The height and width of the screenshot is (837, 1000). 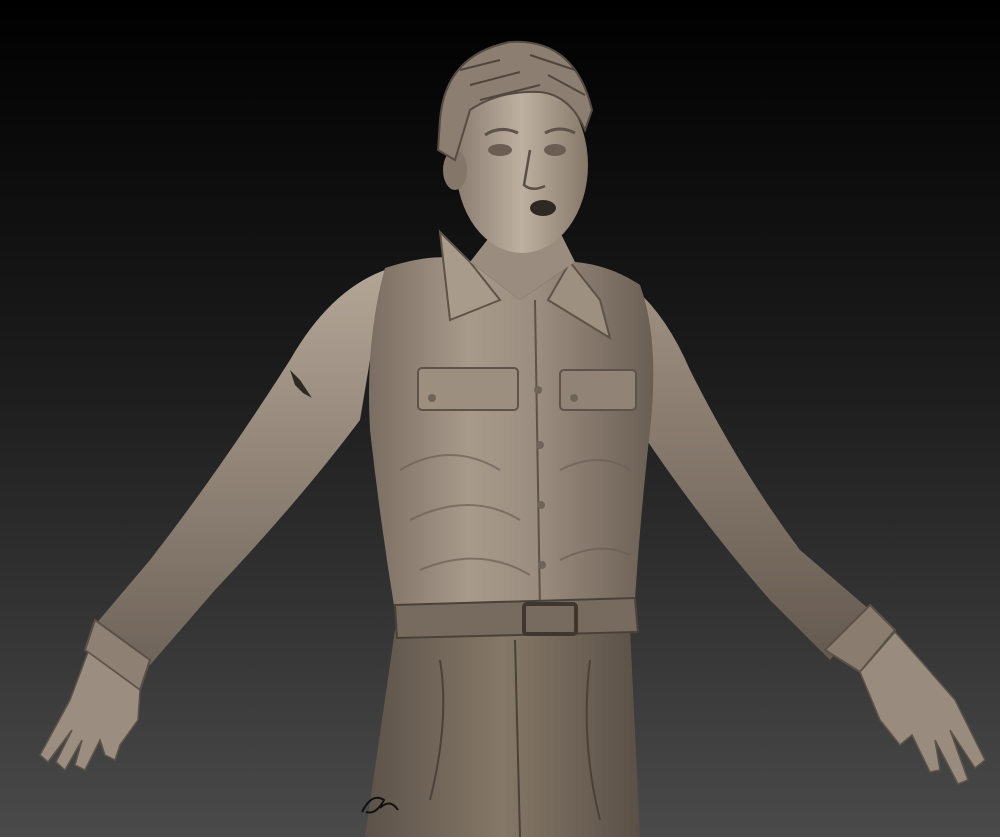 I want to click on right-hand, so click(x=922, y=707).